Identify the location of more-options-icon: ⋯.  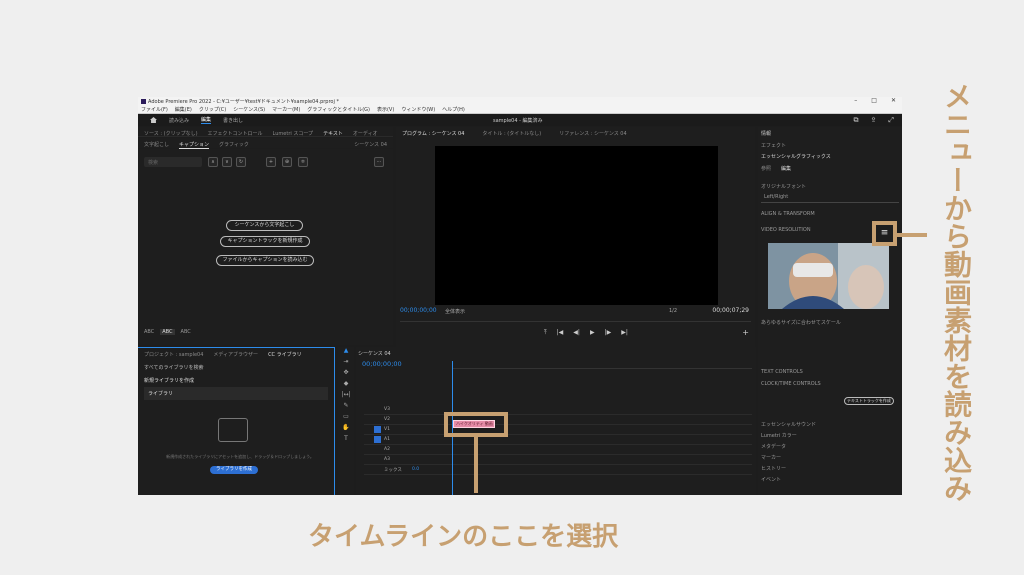
(379, 162).